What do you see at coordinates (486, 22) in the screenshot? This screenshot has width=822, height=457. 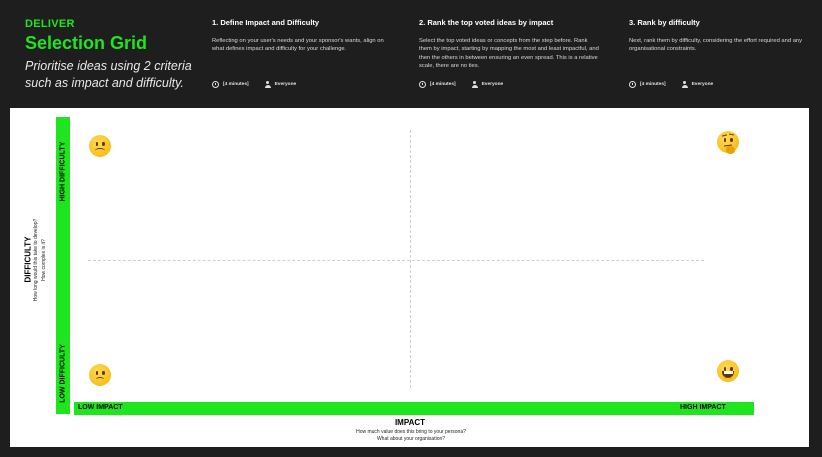 I see `step-title: 2. Rank the top voted ideas by impact` at bounding box center [486, 22].